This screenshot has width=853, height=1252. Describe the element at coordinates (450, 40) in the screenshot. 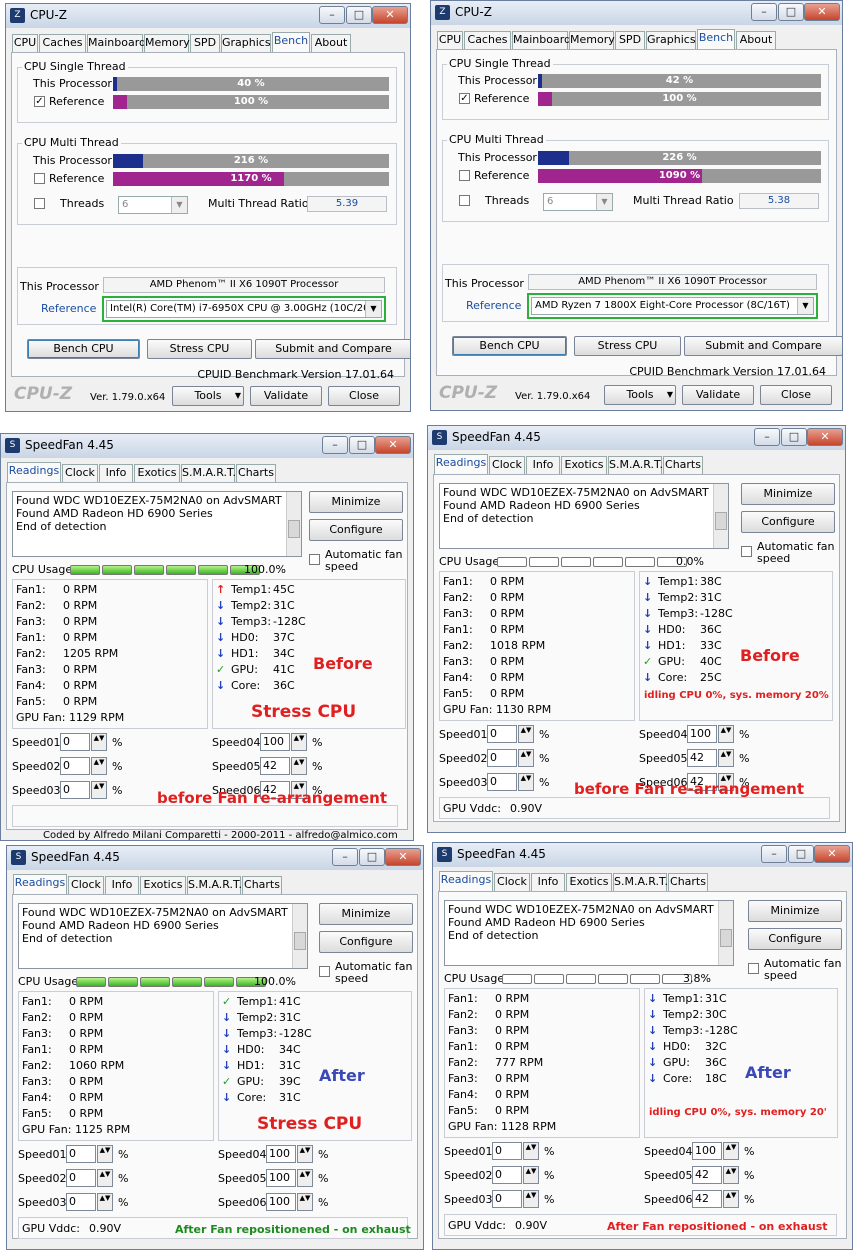

I see `tab-cpu: CPU` at that location.